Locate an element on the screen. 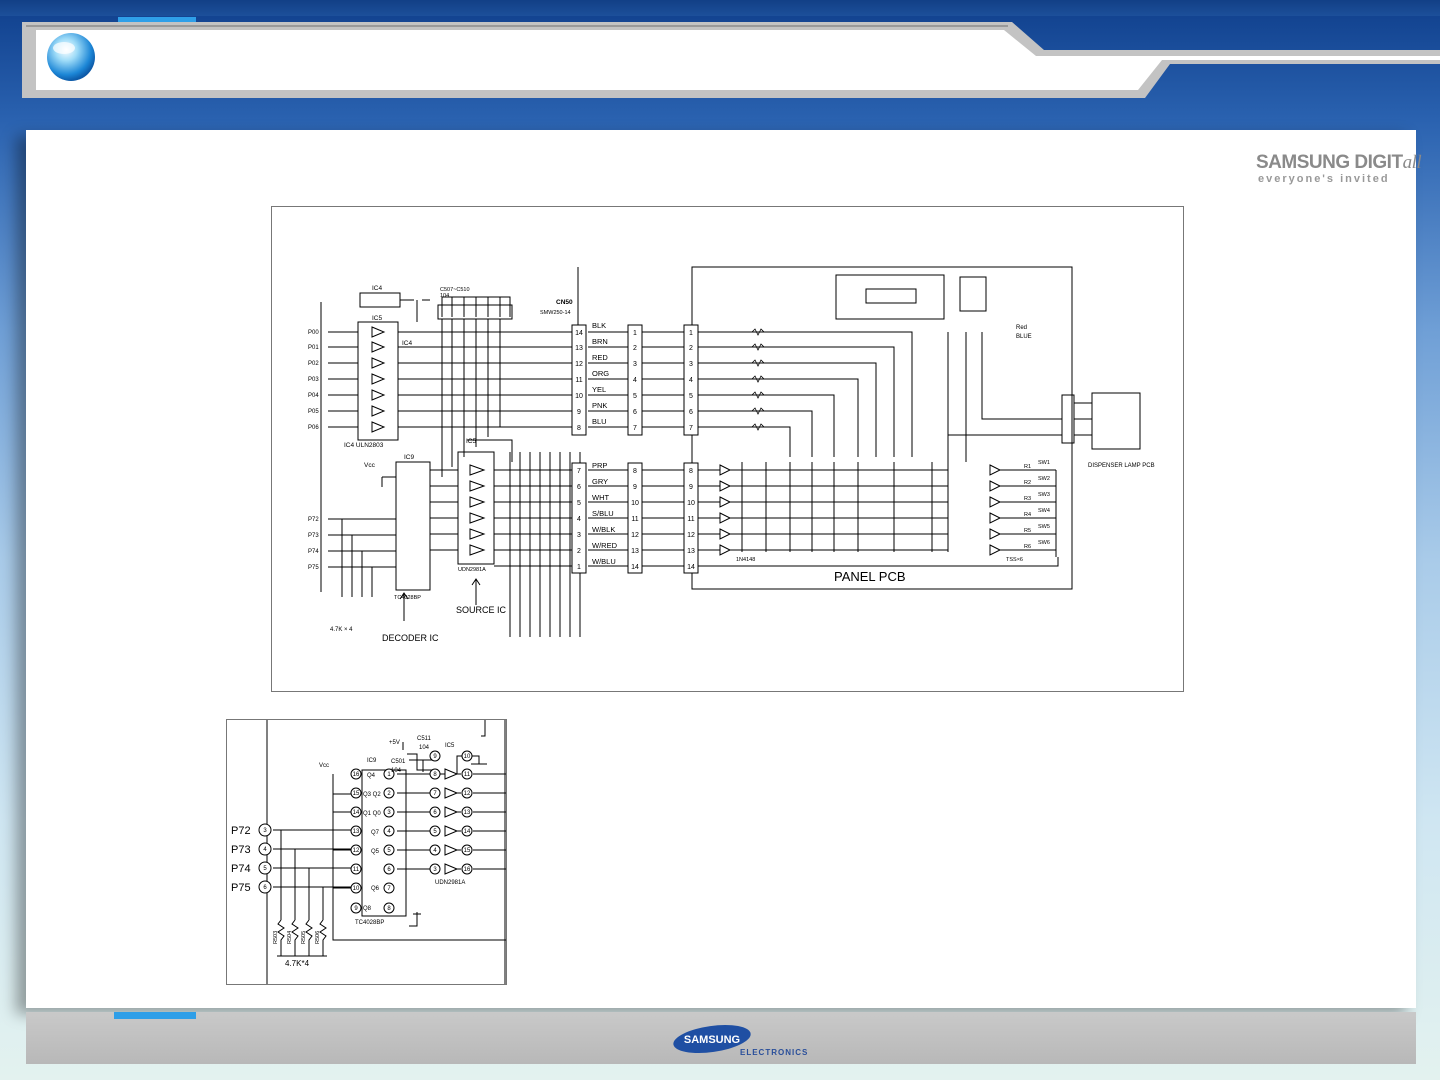  svg-text: 8 is located at coordinates (635, 471).